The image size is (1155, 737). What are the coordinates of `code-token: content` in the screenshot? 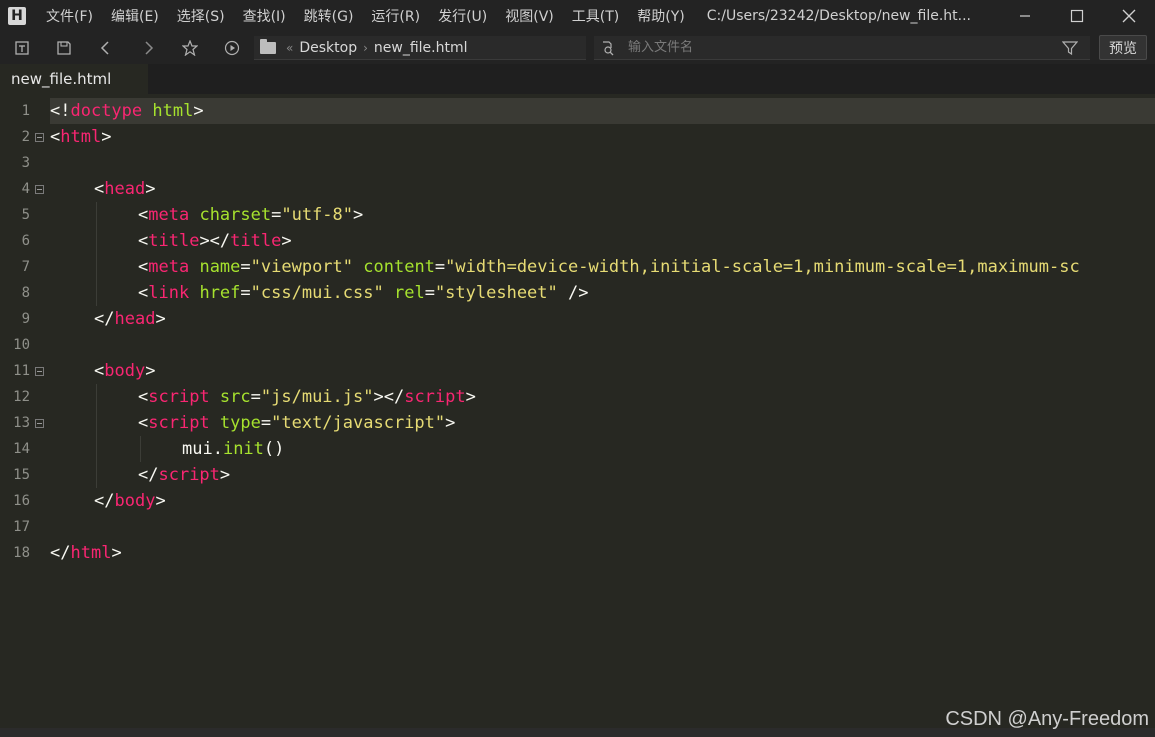 It's located at (399, 267).